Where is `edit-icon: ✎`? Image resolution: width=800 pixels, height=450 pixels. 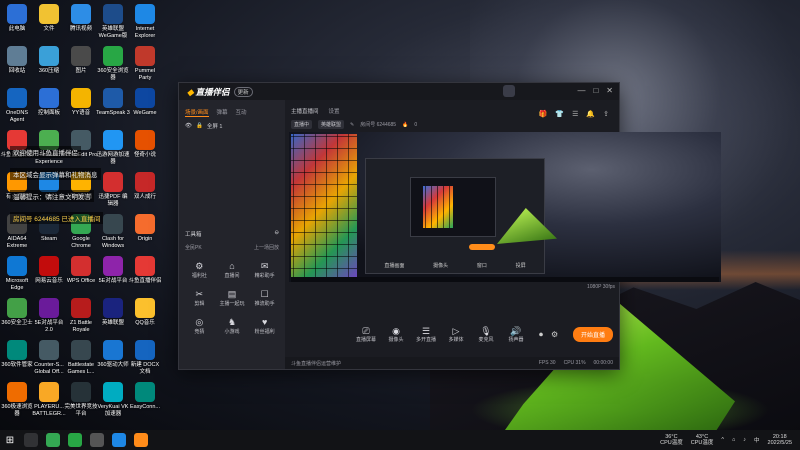 edit-icon: ✎ is located at coordinates (352, 125).